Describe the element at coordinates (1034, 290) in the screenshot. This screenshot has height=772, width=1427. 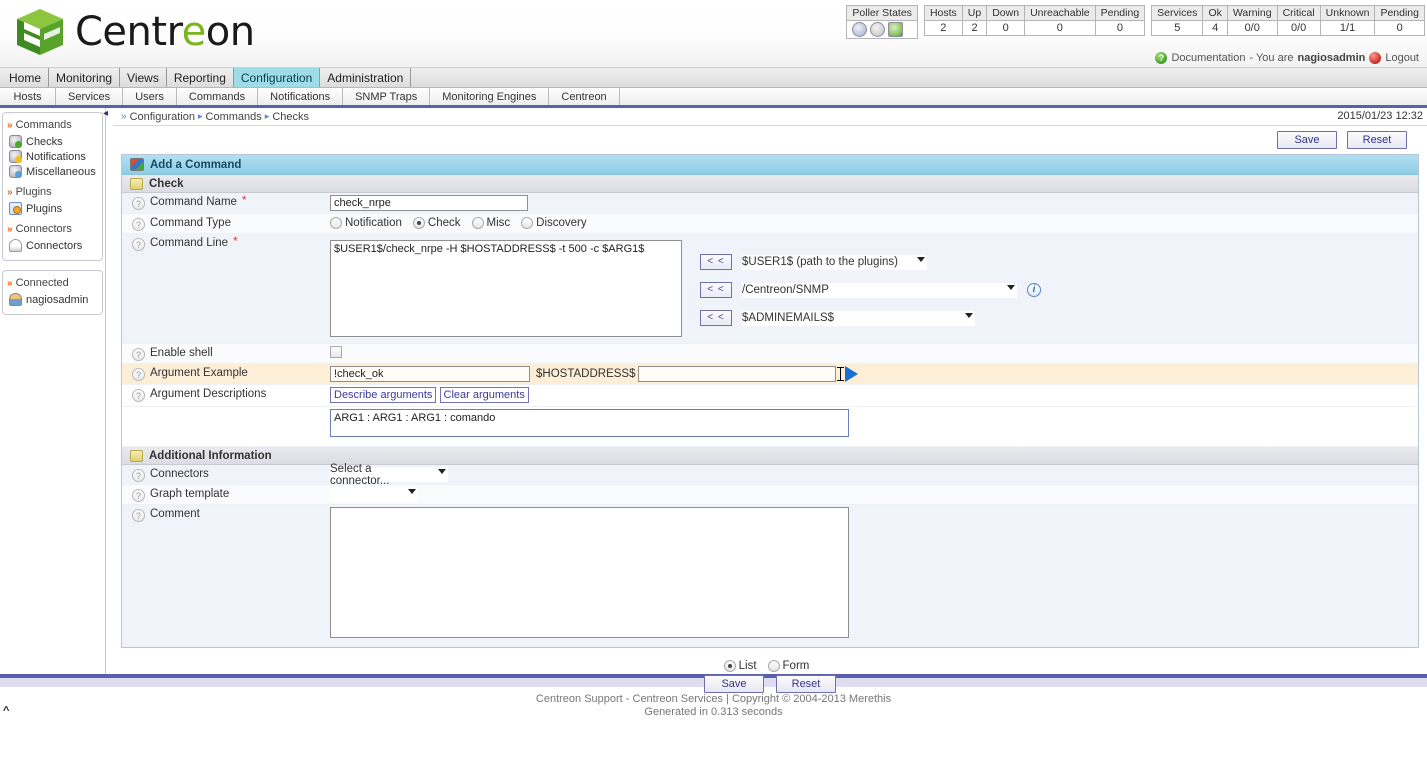
I see `info-icon: i` at that location.